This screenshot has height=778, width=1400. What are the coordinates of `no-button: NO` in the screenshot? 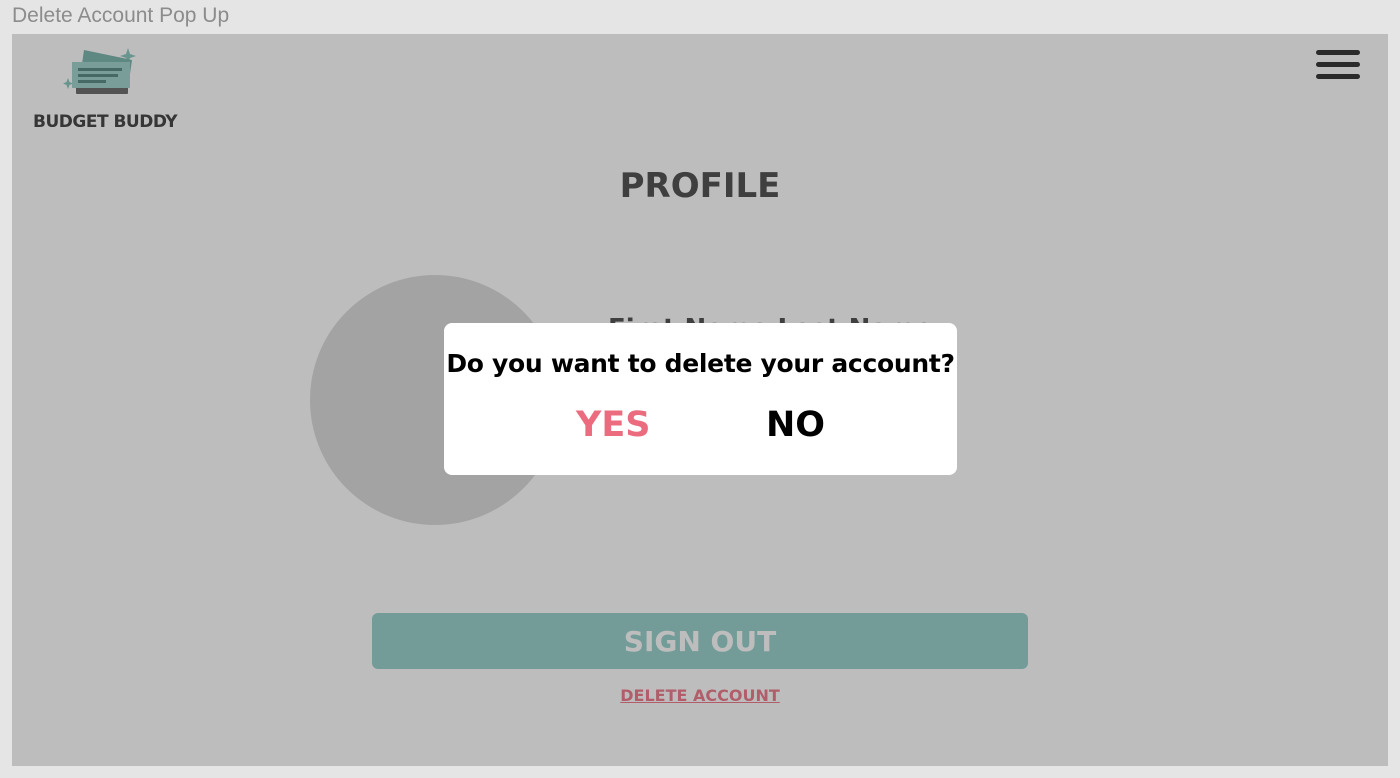 It's located at (795, 425).